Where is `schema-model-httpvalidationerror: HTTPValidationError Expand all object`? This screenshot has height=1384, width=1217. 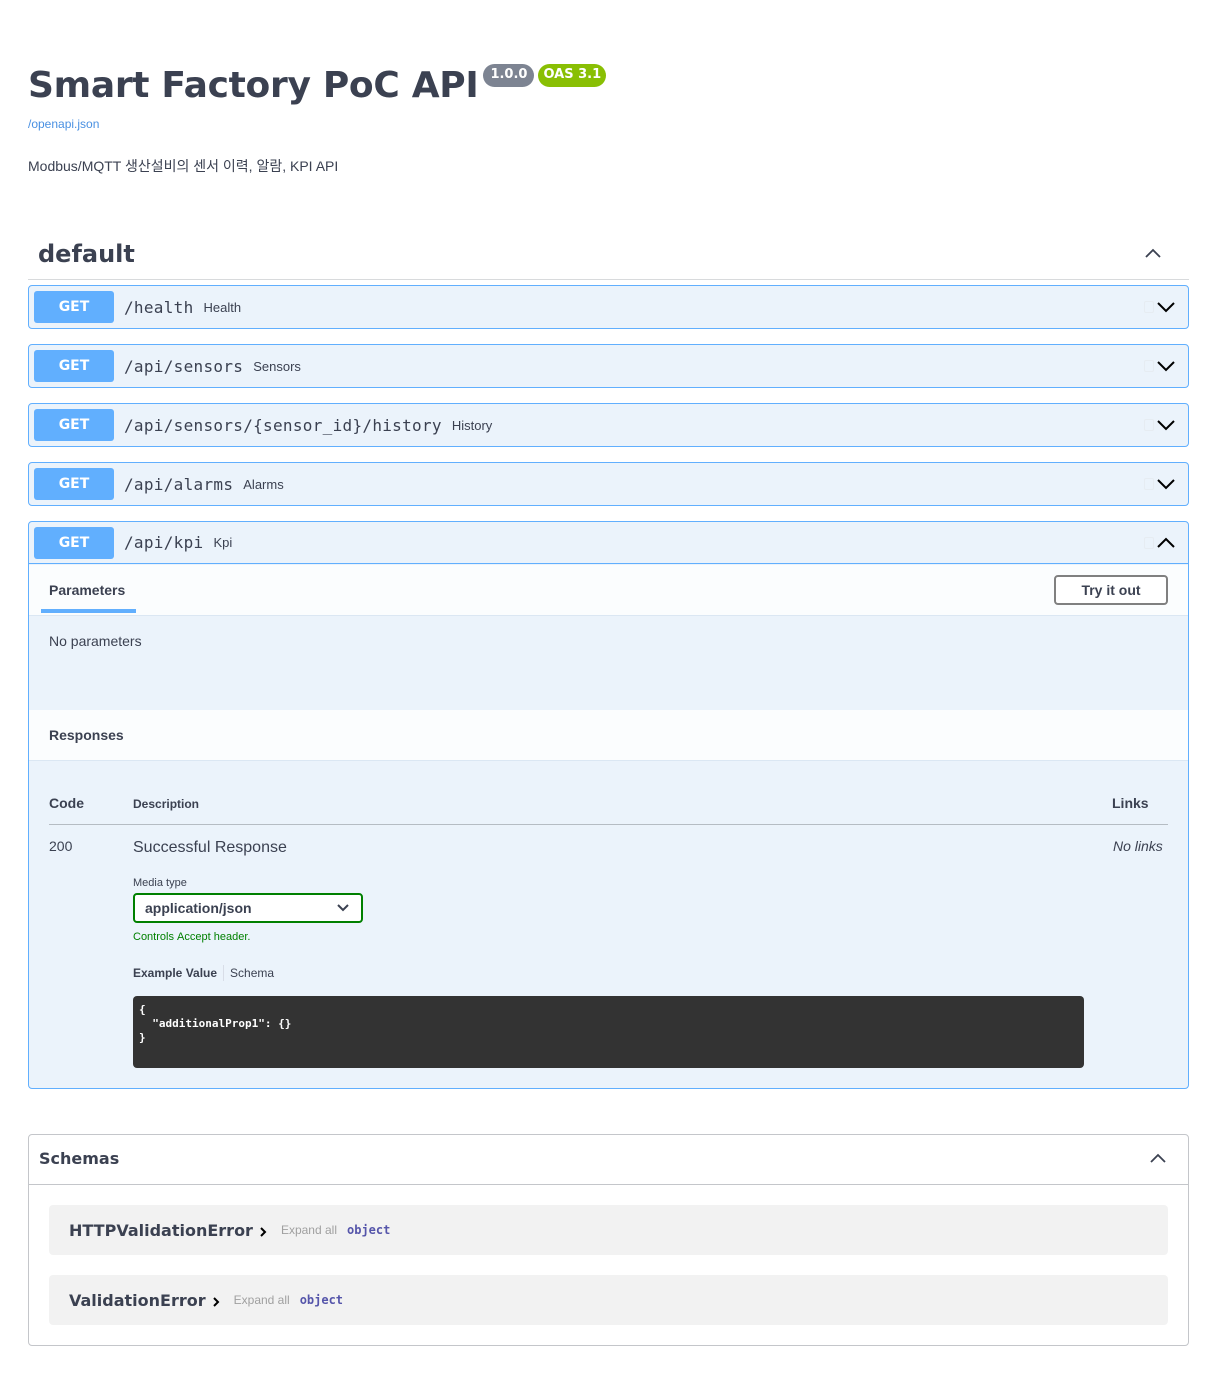 schema-model-httpvalidationerror: HTTPValidationError Expand all object is located at coordinates (608, 1230).